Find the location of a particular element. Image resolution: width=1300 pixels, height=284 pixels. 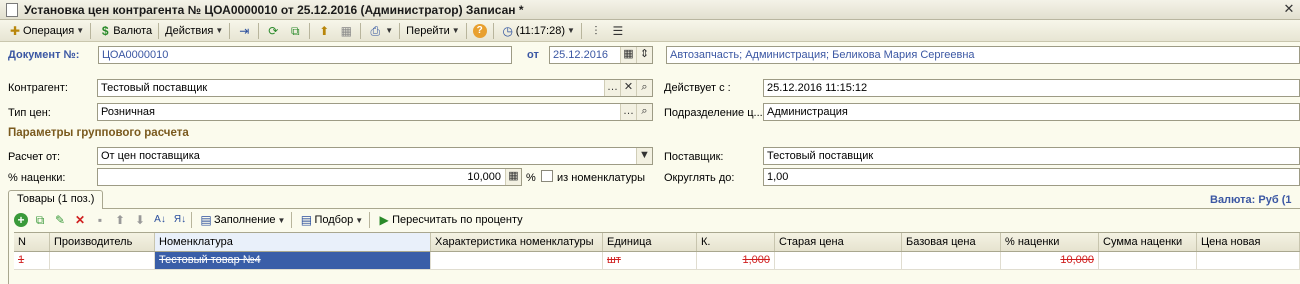

price-type-field: Розничная … ⌕ is located at coordinates (375, 112).